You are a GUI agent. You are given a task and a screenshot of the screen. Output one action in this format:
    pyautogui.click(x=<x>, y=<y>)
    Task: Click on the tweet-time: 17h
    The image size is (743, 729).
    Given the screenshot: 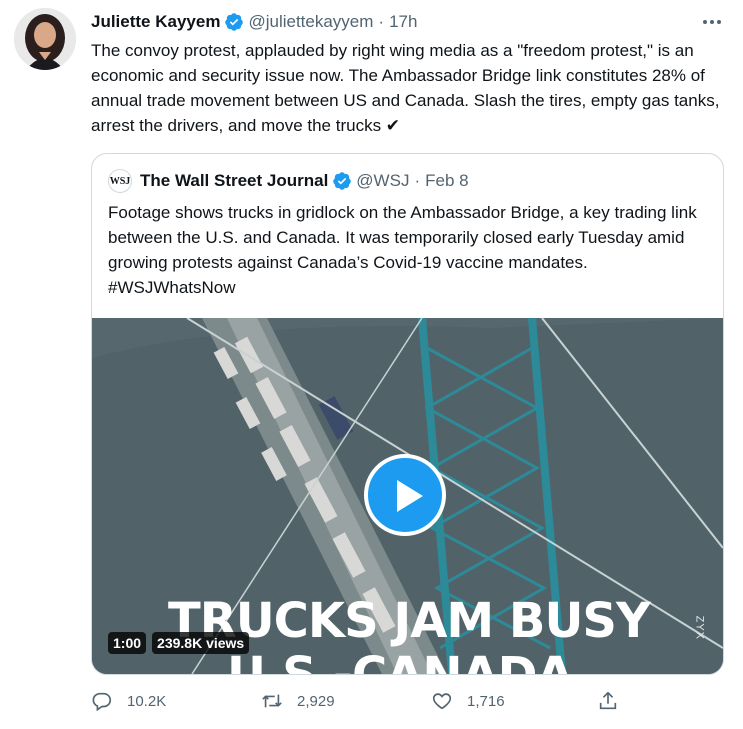 What is the action you would take?
    pyautogui.click(x=403, y=22)
    